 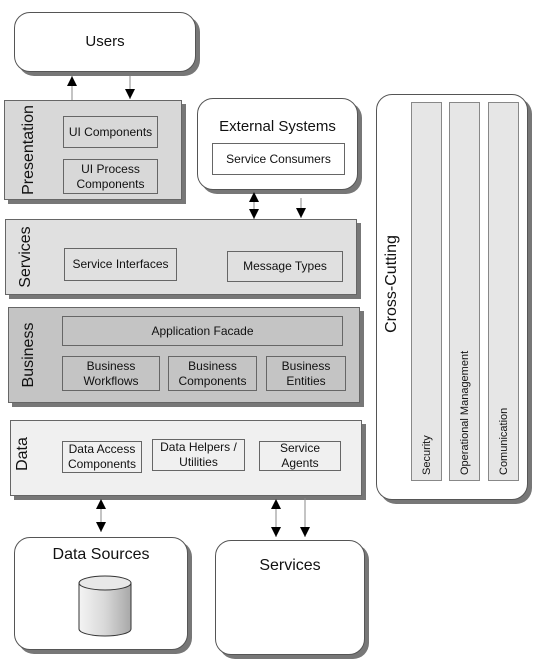 I want to click on users-title: Users, so click(x=105, y=41).